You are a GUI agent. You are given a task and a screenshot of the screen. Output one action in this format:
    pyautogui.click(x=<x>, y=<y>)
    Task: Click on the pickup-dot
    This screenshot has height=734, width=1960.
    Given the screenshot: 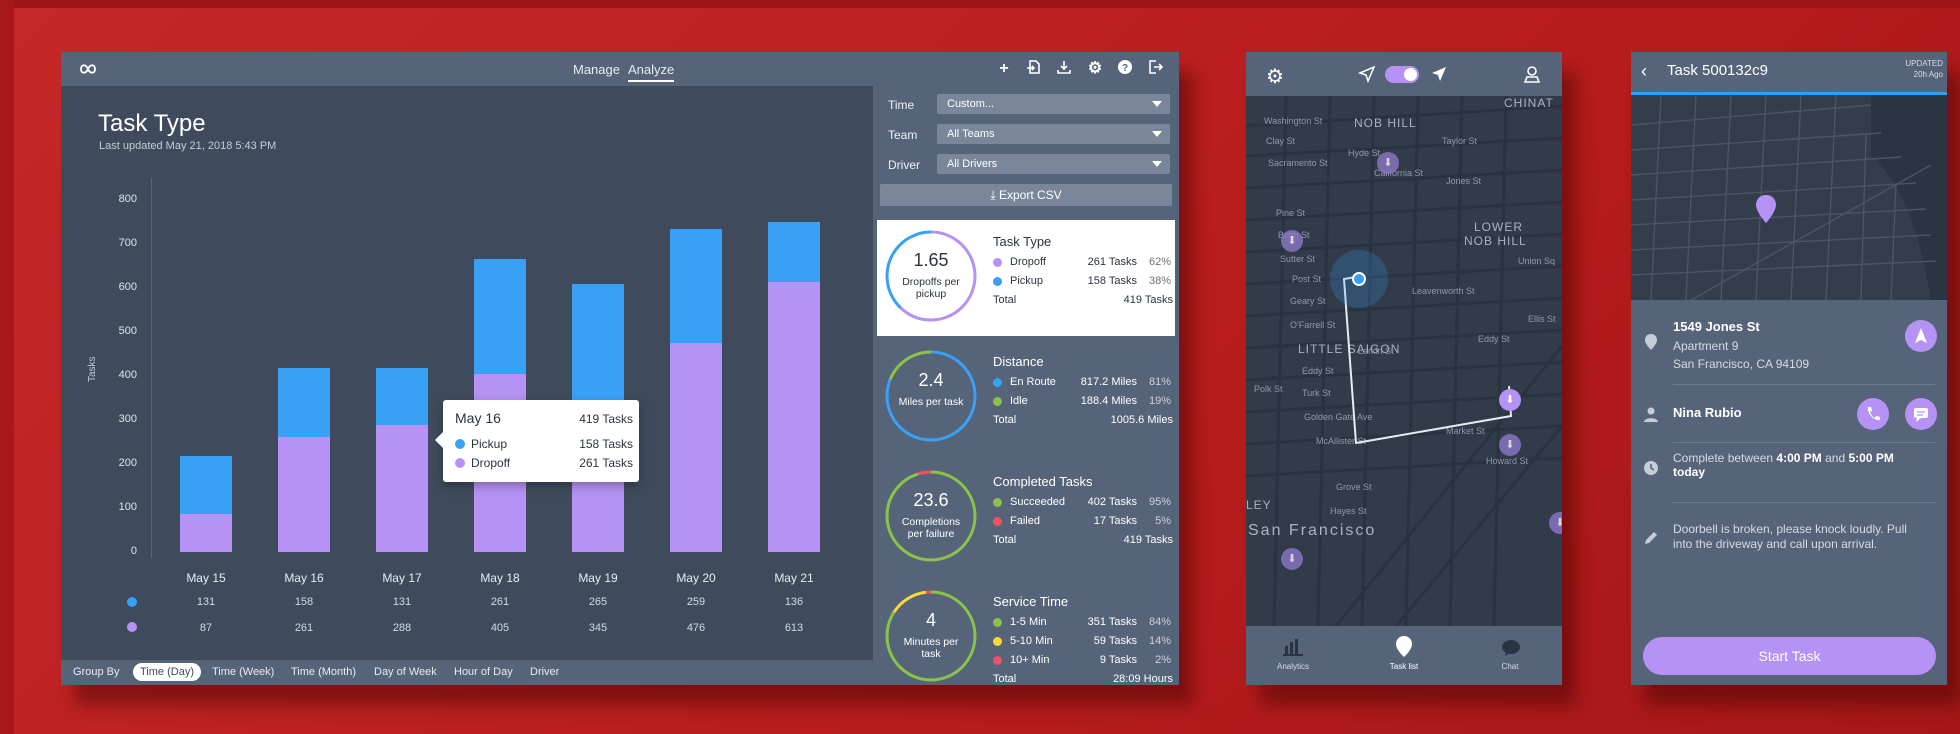 What is the action you would take?
    pyautogui.click(x=460, y=444)
    